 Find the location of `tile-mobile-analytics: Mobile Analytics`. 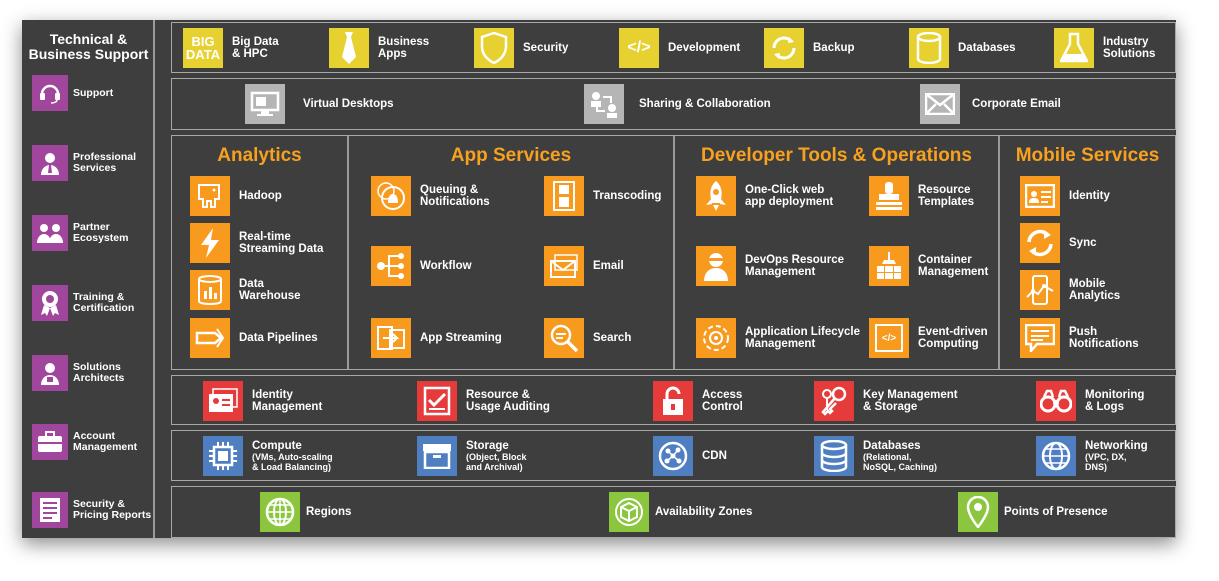

tile-mobile-analytics: Mobile Analytics is located at coordinates (1070, 290).